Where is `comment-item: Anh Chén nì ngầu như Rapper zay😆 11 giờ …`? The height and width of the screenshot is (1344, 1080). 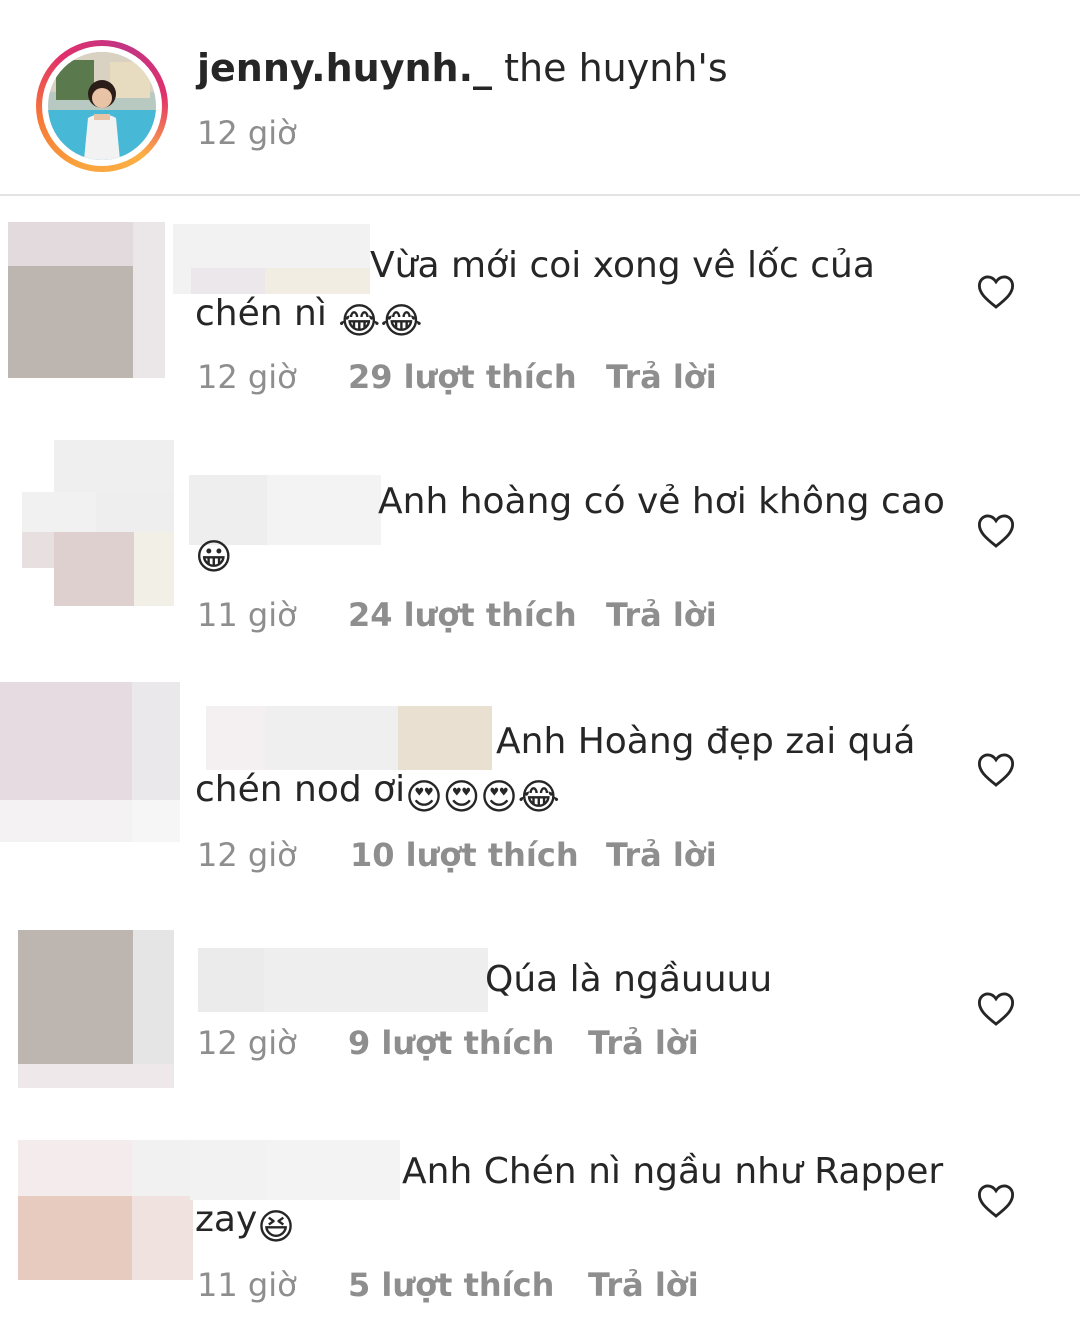 comment-item: Anh Chén nì ngầu như Rapper zay😆 11 giờ … is located at coordinates (540, 1236).